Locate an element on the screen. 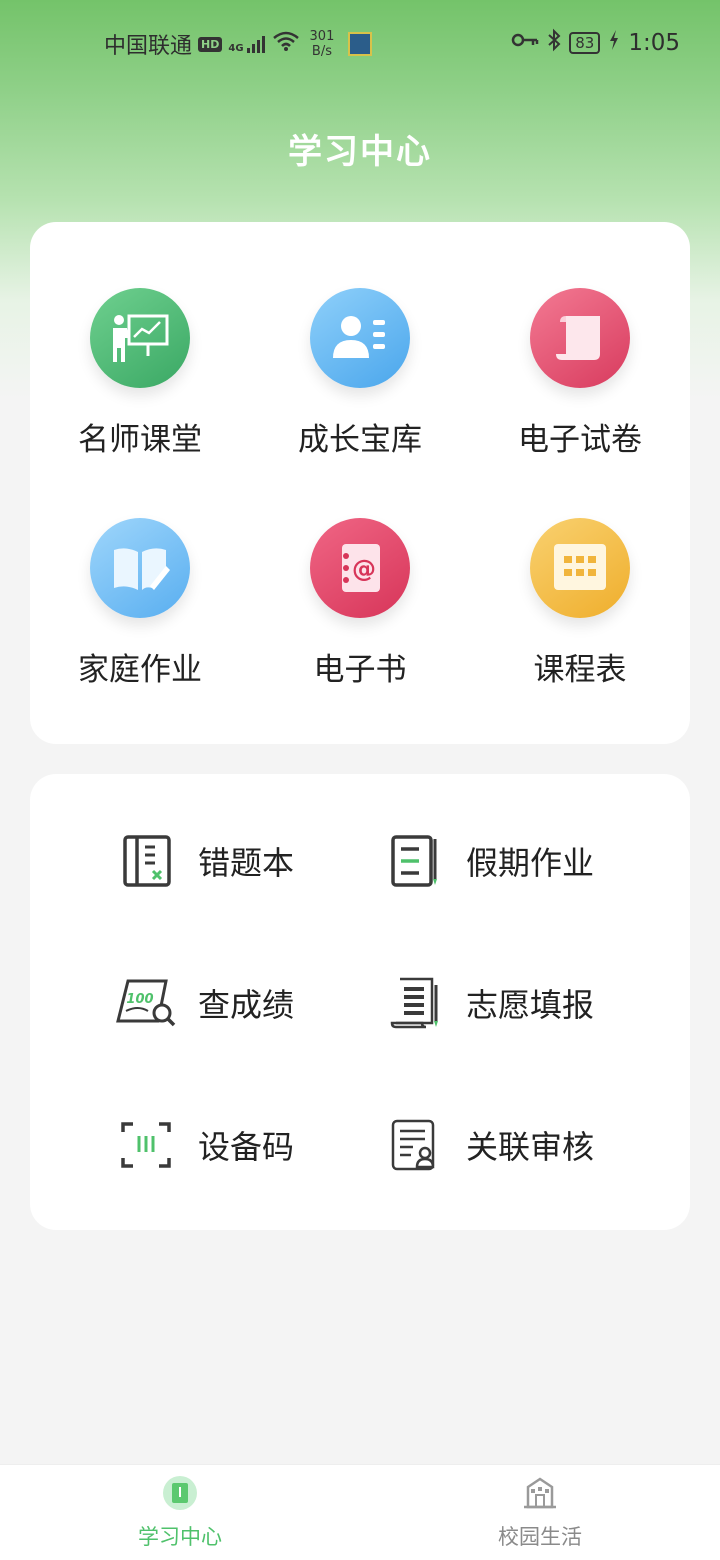 The width and height of the screenshot is (720, 1560). grid-item-teacher-class: 名师课堂 is located at coordinates (140, 388).